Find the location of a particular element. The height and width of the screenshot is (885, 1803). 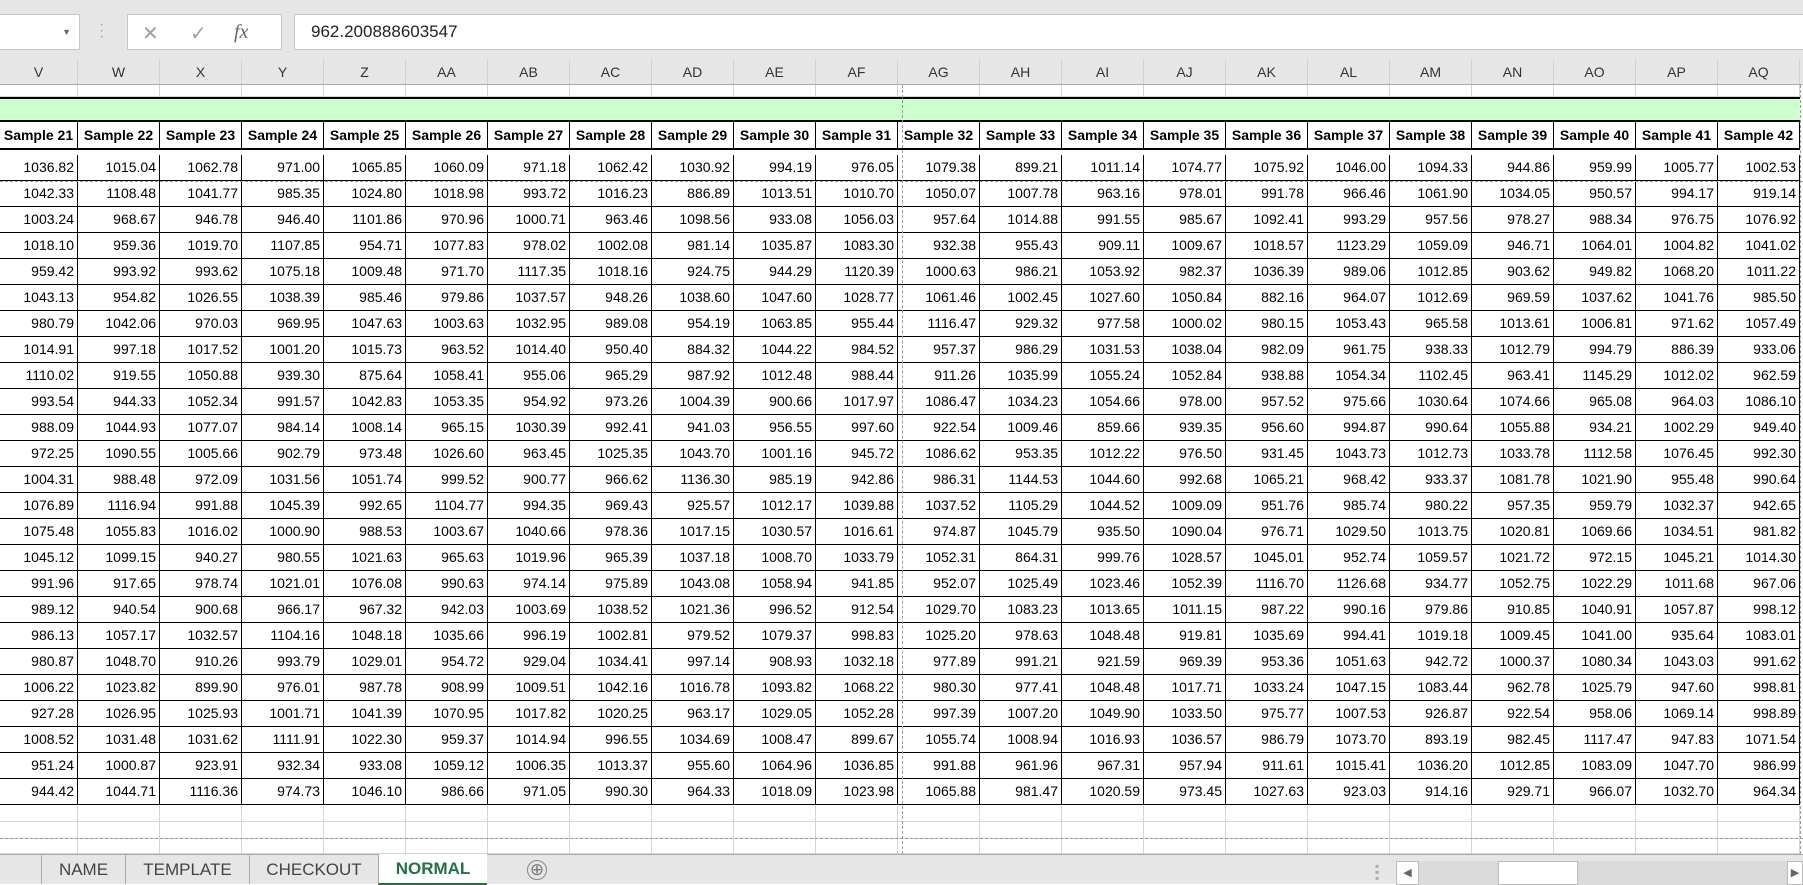

data-cell: 1033.78 is located at coordinates (1513, 454).